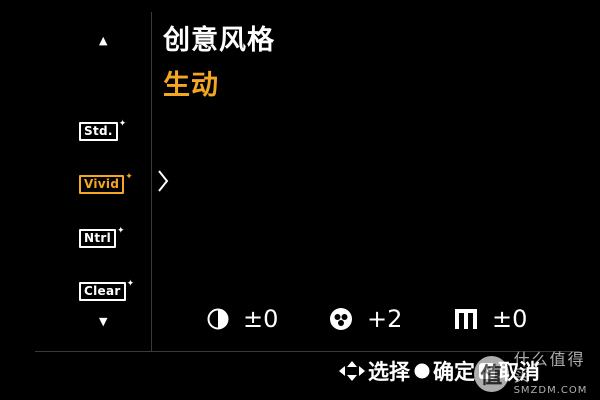  Describe the element at coordinates (151, 182) in the screenshot. I see `vertical-divider` at that location.